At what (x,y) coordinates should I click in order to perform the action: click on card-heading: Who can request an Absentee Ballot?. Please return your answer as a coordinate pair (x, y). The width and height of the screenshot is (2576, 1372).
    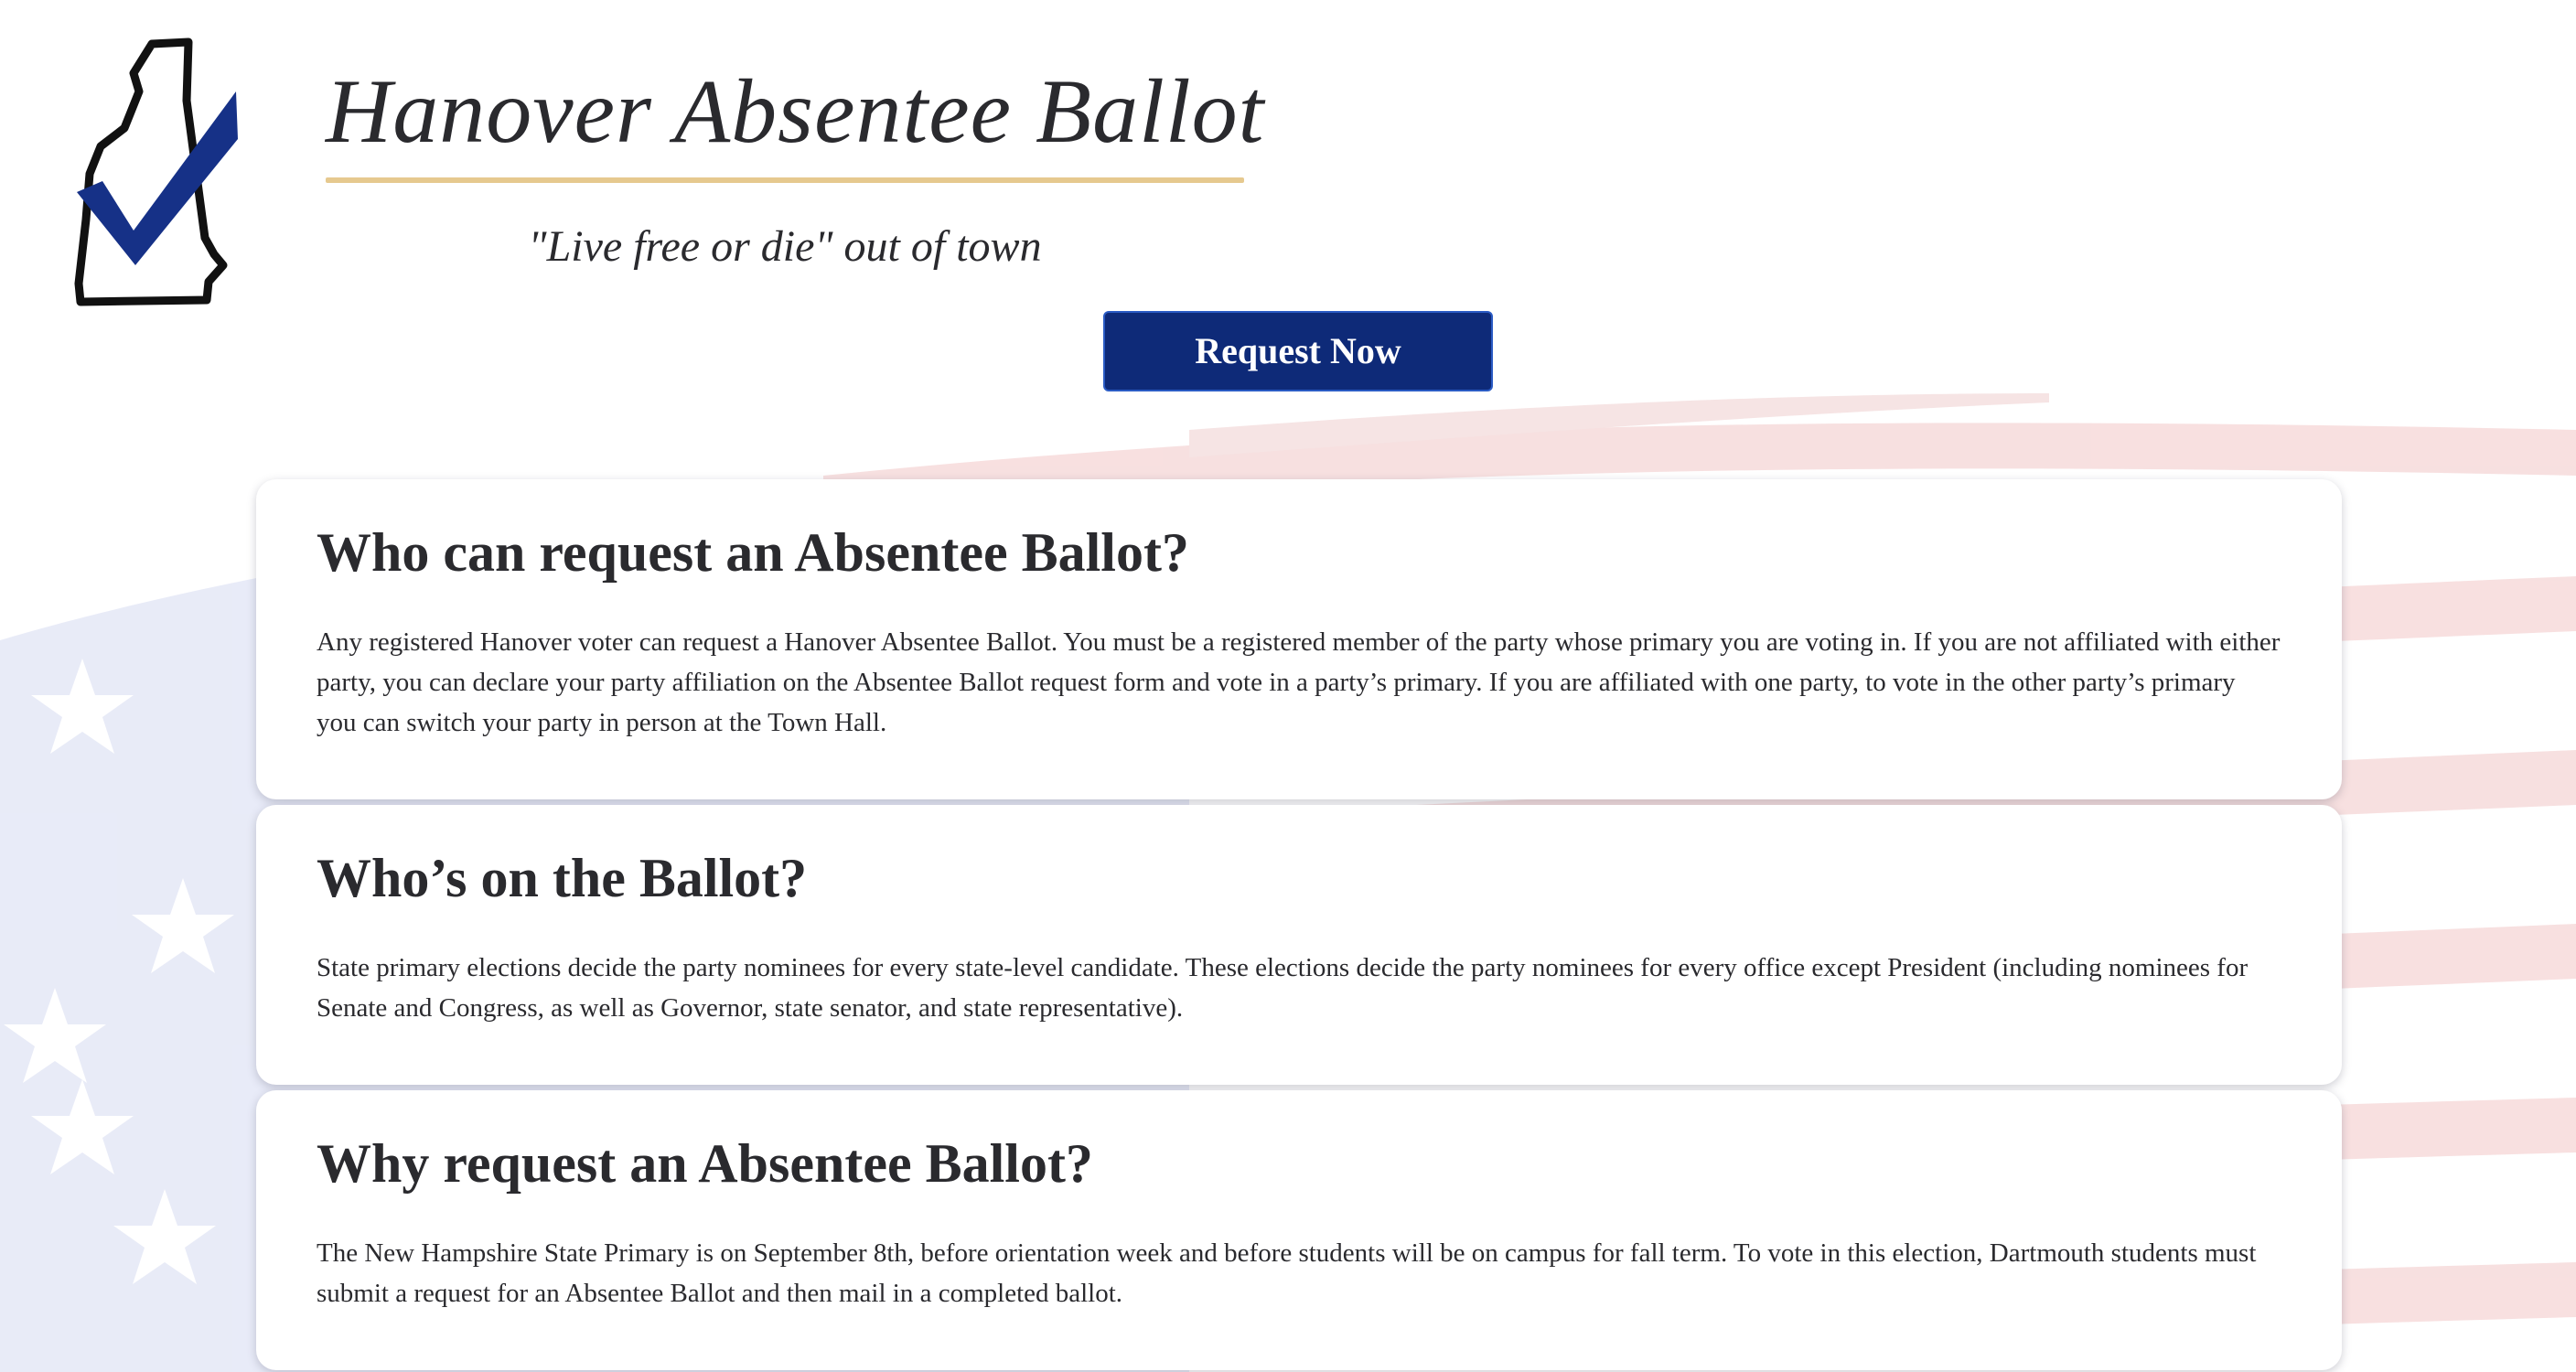
    Looking at the image, I should click on (753, 552).